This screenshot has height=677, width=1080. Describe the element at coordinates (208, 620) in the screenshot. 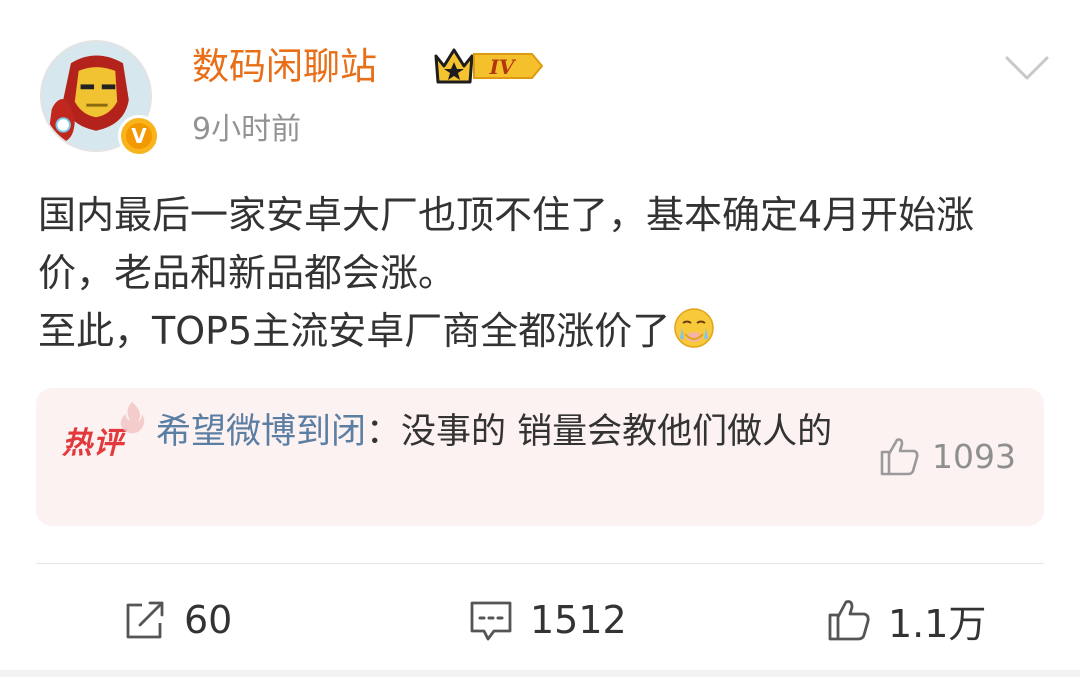

I see `repost-count: 60` at that location.